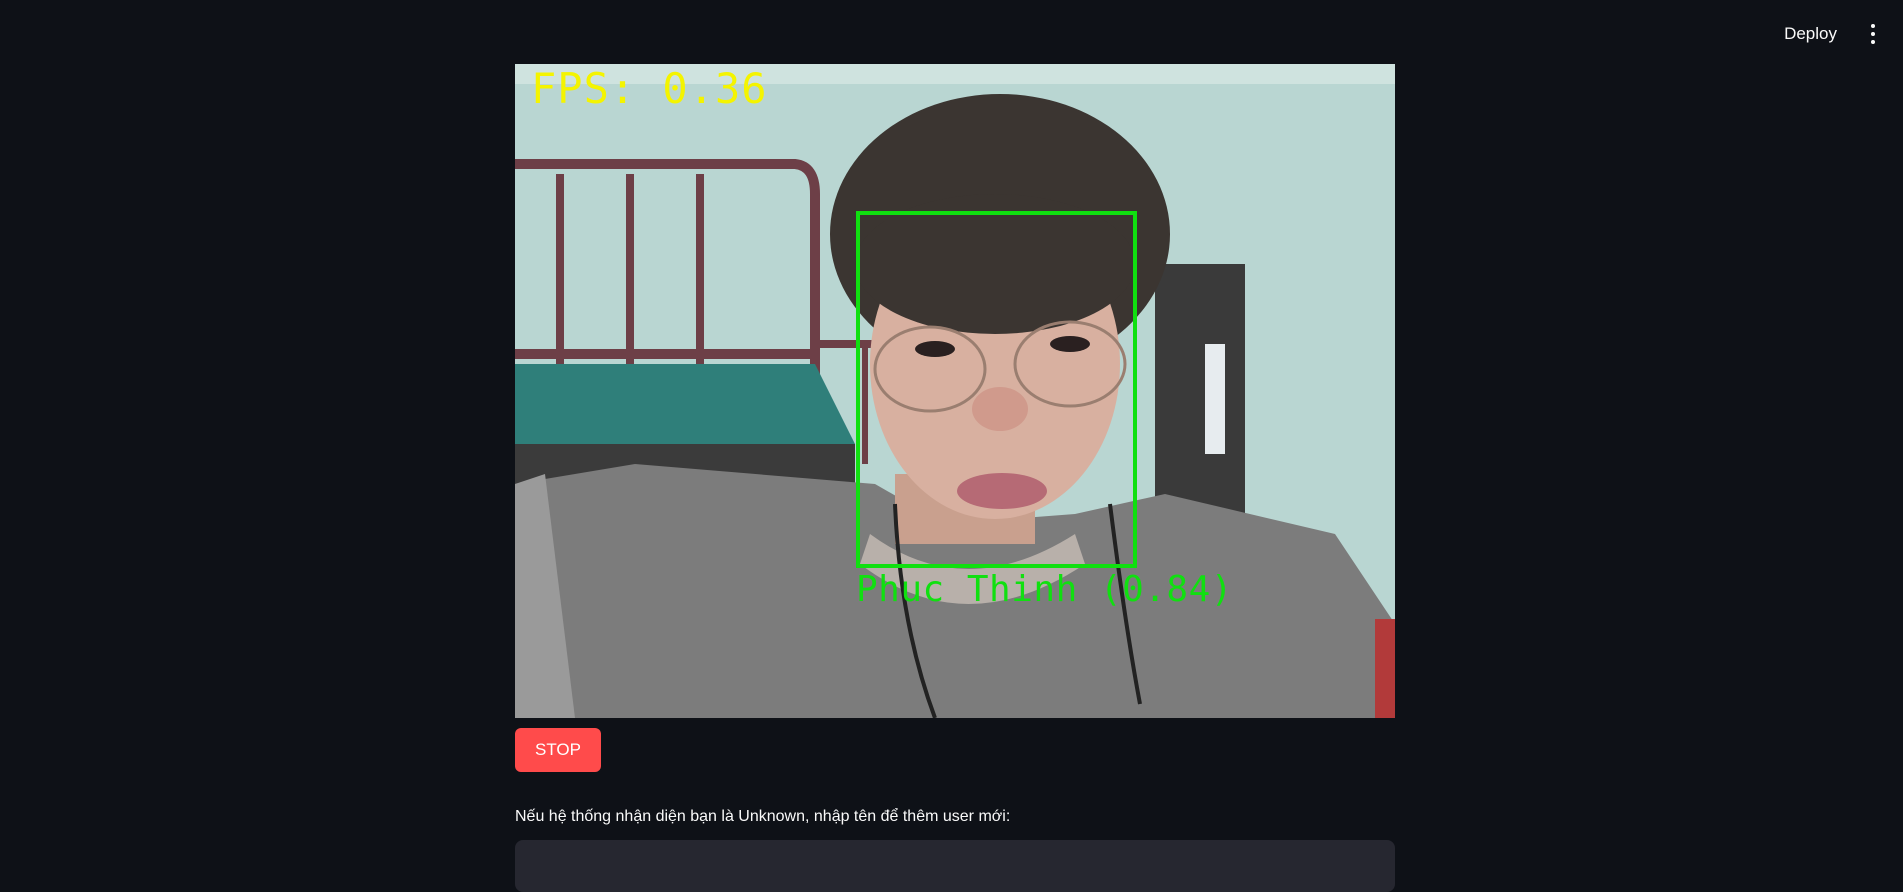  I want to click on vertical-ellipsis-icon, so click(1873, 34).